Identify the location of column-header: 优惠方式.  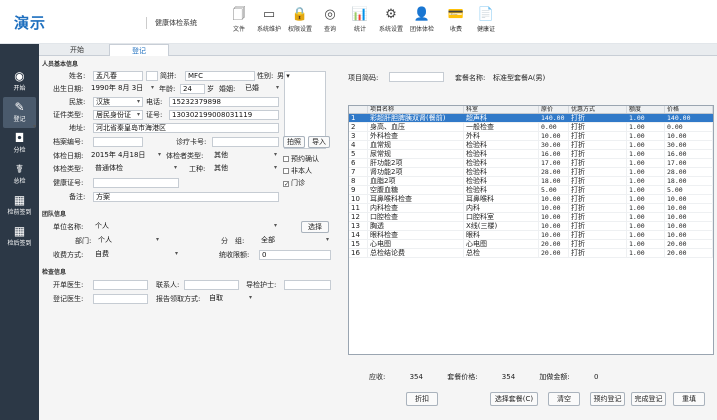
(598, 109).